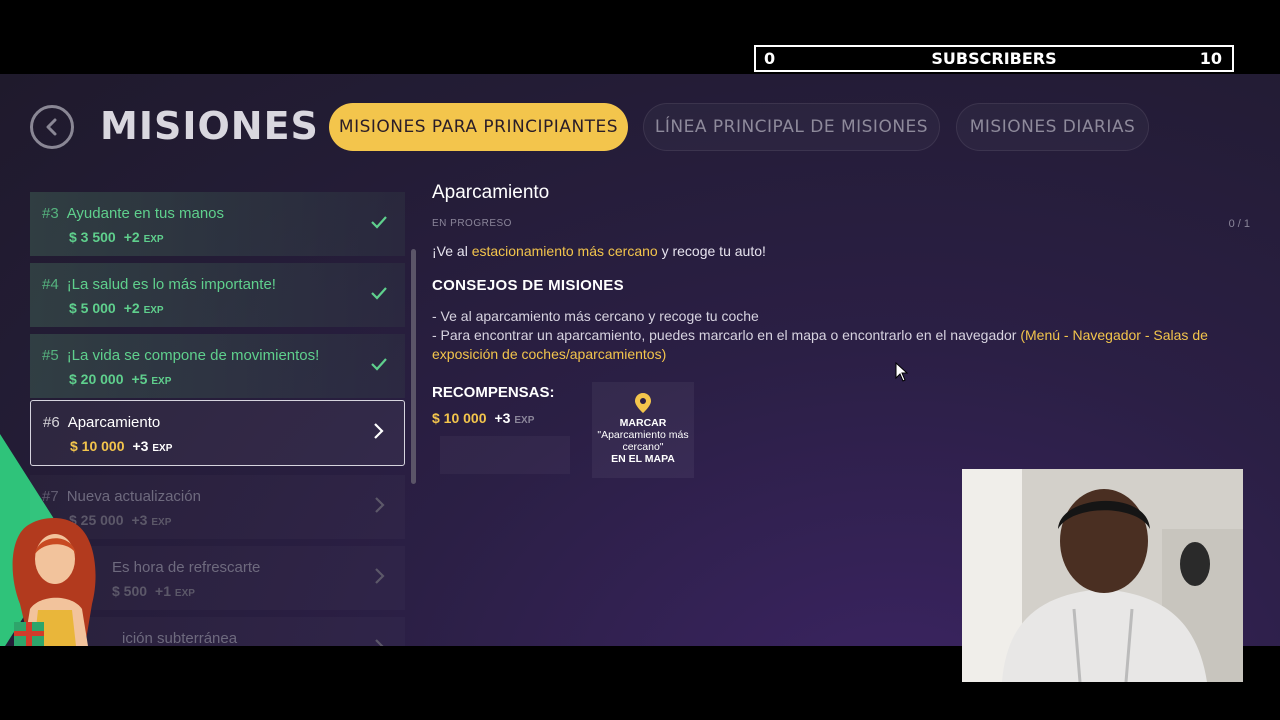  I want to click on page-title: MISIONES, so click(209, 126).